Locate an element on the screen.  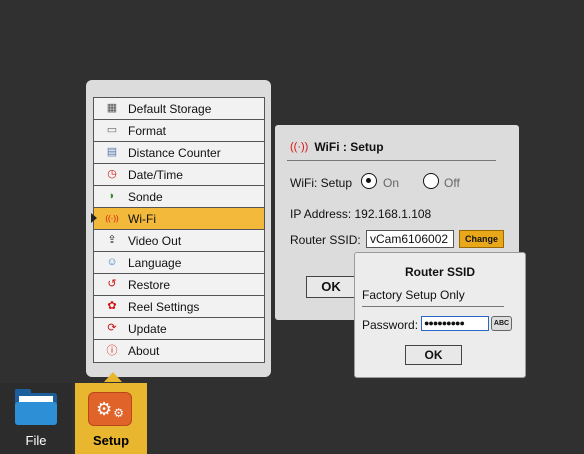
menu-item-label: Default Storage is located at coordinates (170, 108).